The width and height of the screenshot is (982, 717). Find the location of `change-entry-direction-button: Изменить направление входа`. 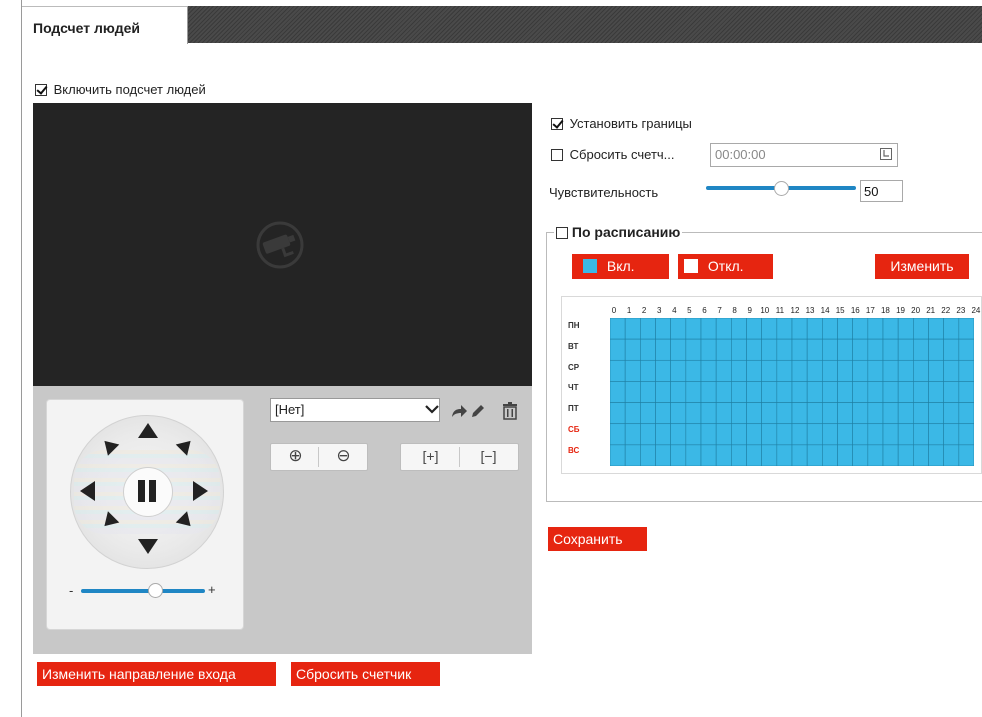

change-entry-direction-button: Изменить направление входа is located at coordinates (156, 674).